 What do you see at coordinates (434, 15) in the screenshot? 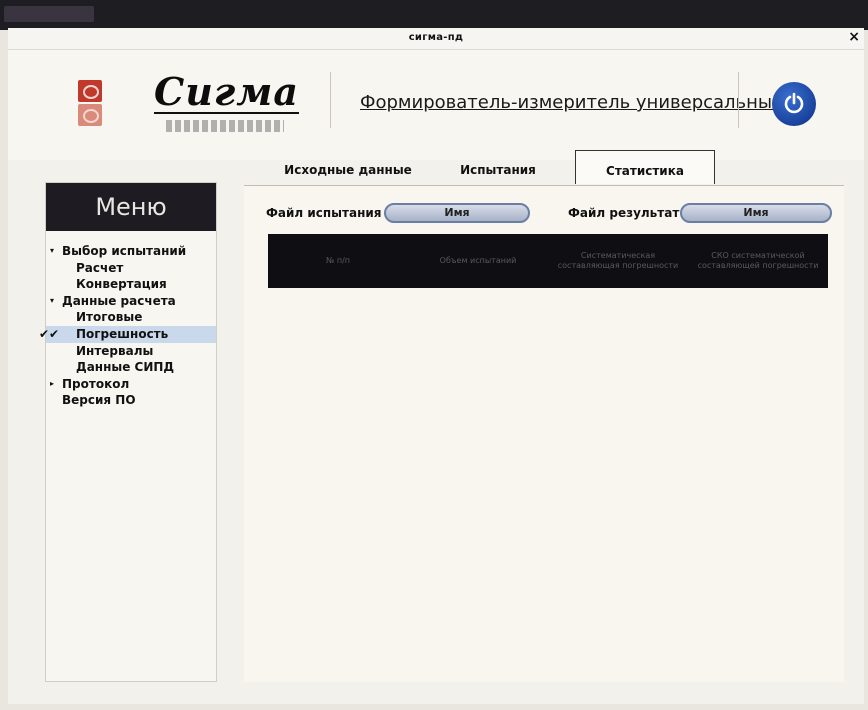
I see `os-top-bar` at bounding box center [434, 15].